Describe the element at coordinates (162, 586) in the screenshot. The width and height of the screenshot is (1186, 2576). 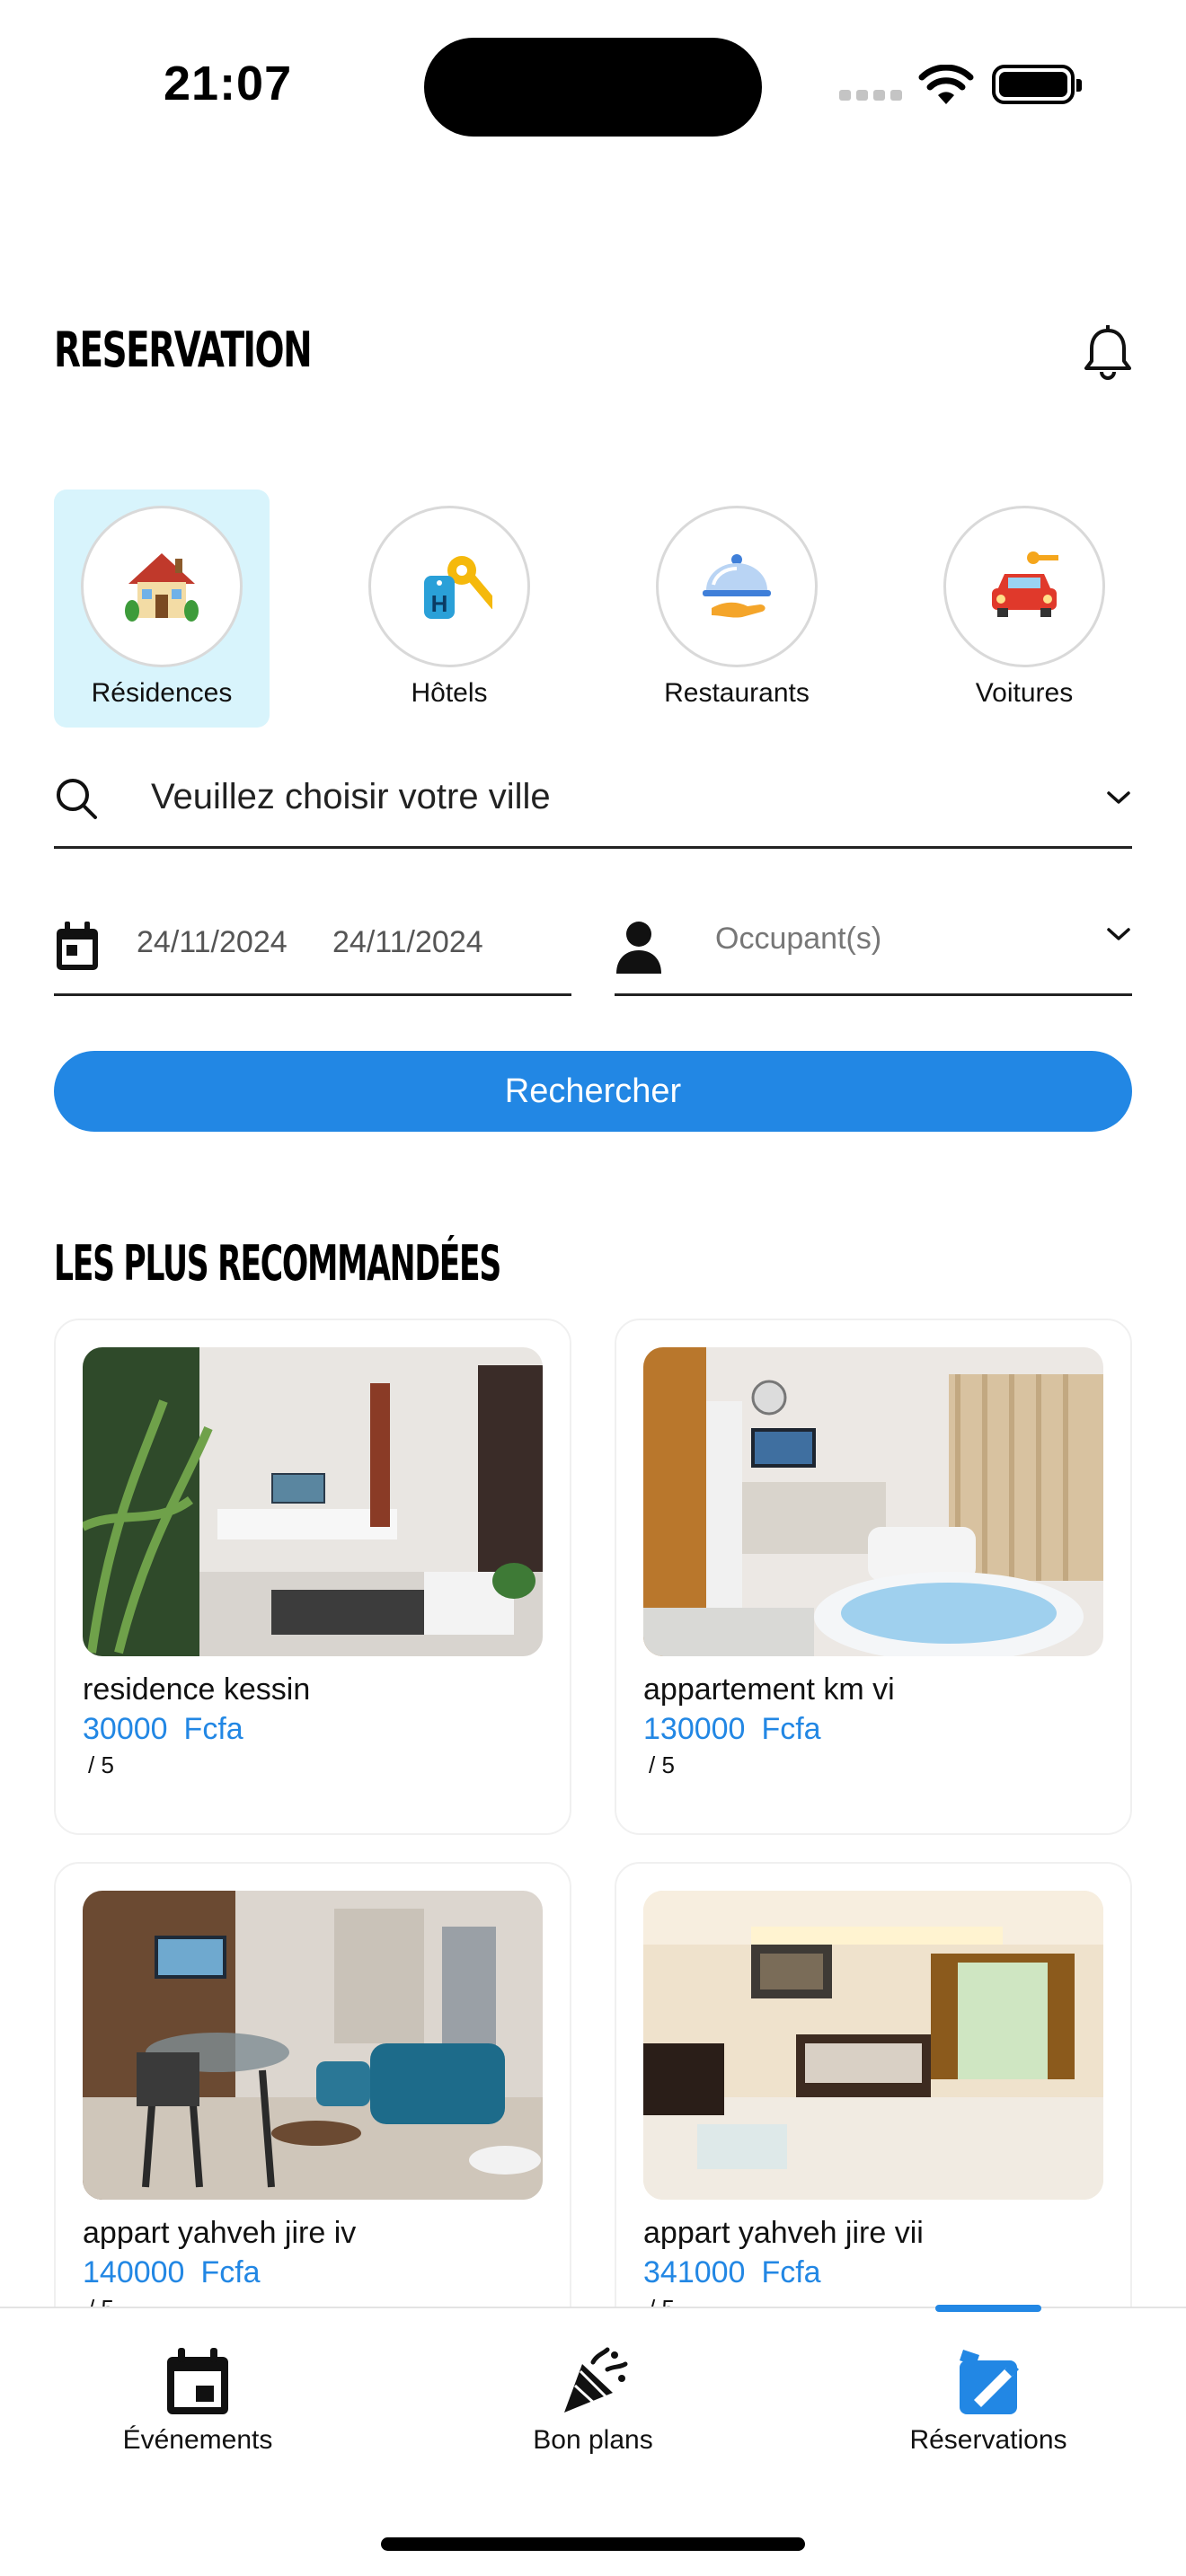
I see `house-icon` at that location.